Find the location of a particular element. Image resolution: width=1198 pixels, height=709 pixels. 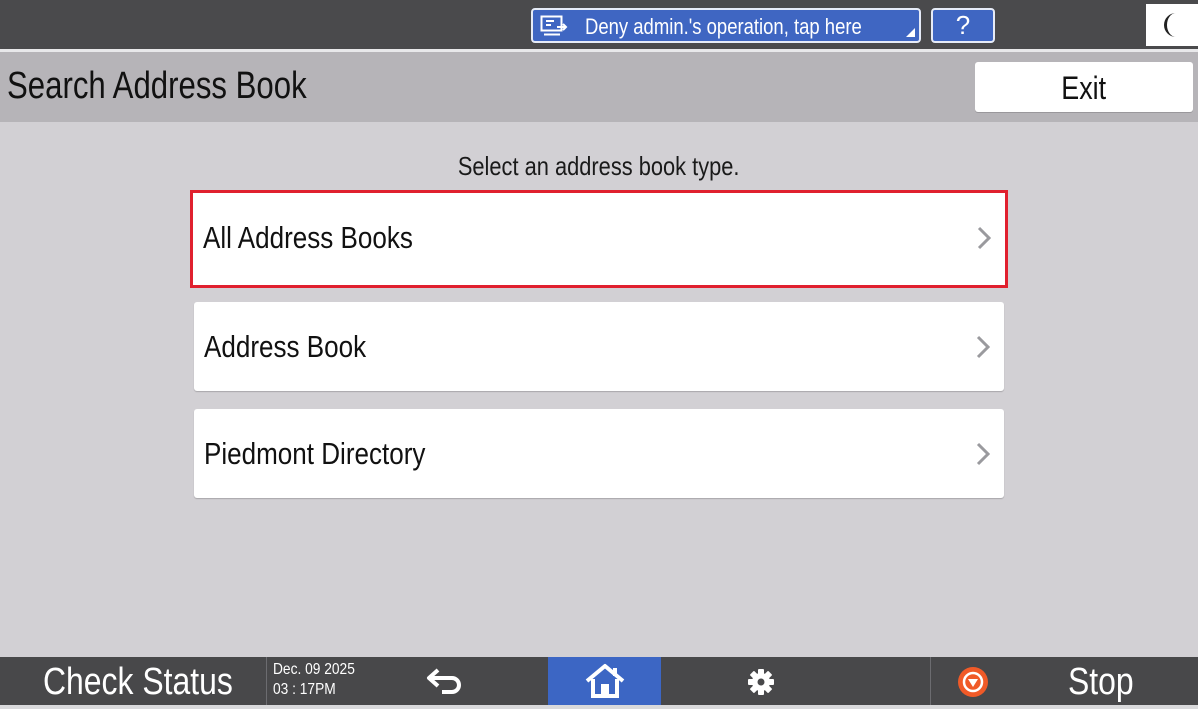

moon-icon is located at coordinates (1170, 25).